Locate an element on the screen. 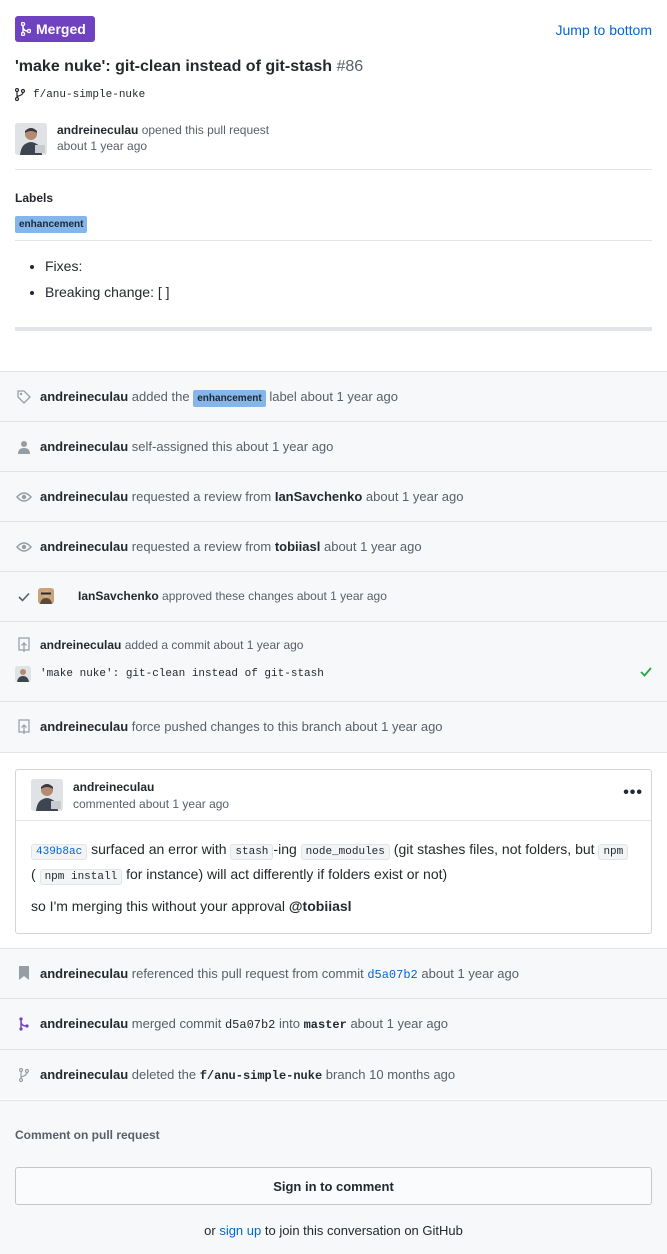  commit-sha-link: d5a07b2 is located at coordinates (392, 975).